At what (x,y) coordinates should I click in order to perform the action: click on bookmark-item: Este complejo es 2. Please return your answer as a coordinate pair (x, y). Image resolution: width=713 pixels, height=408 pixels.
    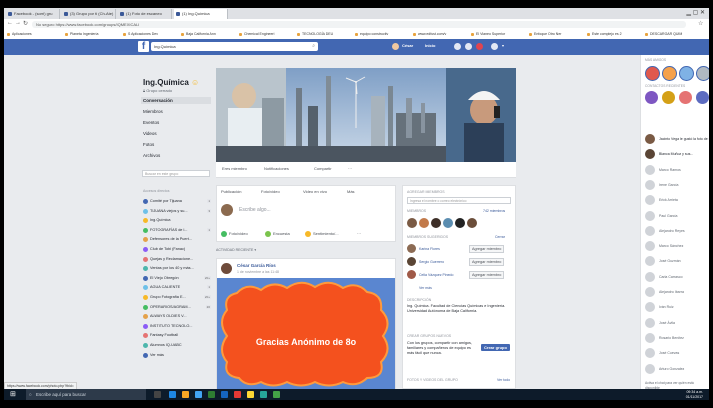
    Looking at the image, I should click on (604, 34).